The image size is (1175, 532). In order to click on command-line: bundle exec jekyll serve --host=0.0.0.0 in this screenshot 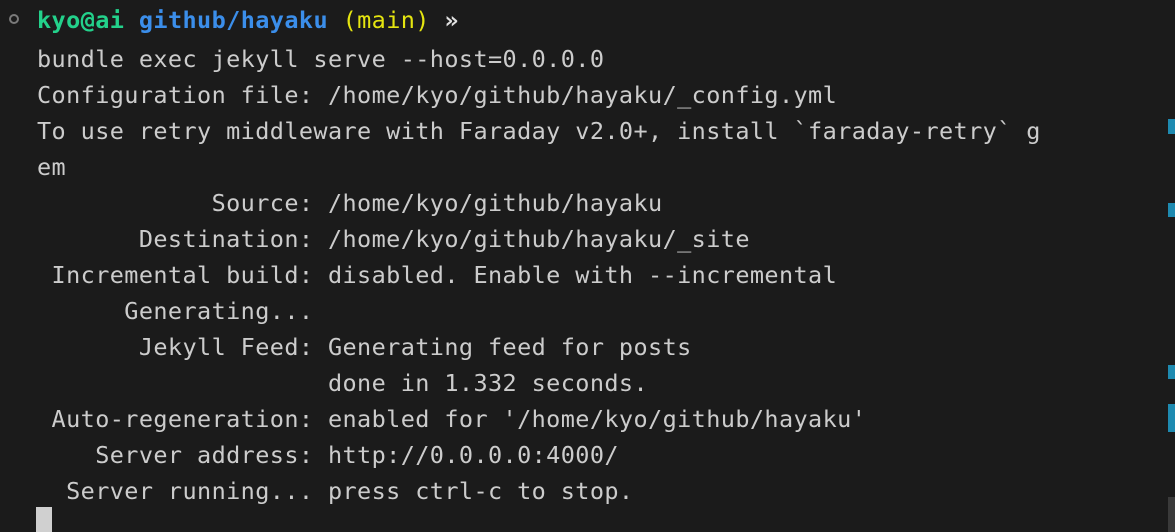, I will do `click(321, 59)`.